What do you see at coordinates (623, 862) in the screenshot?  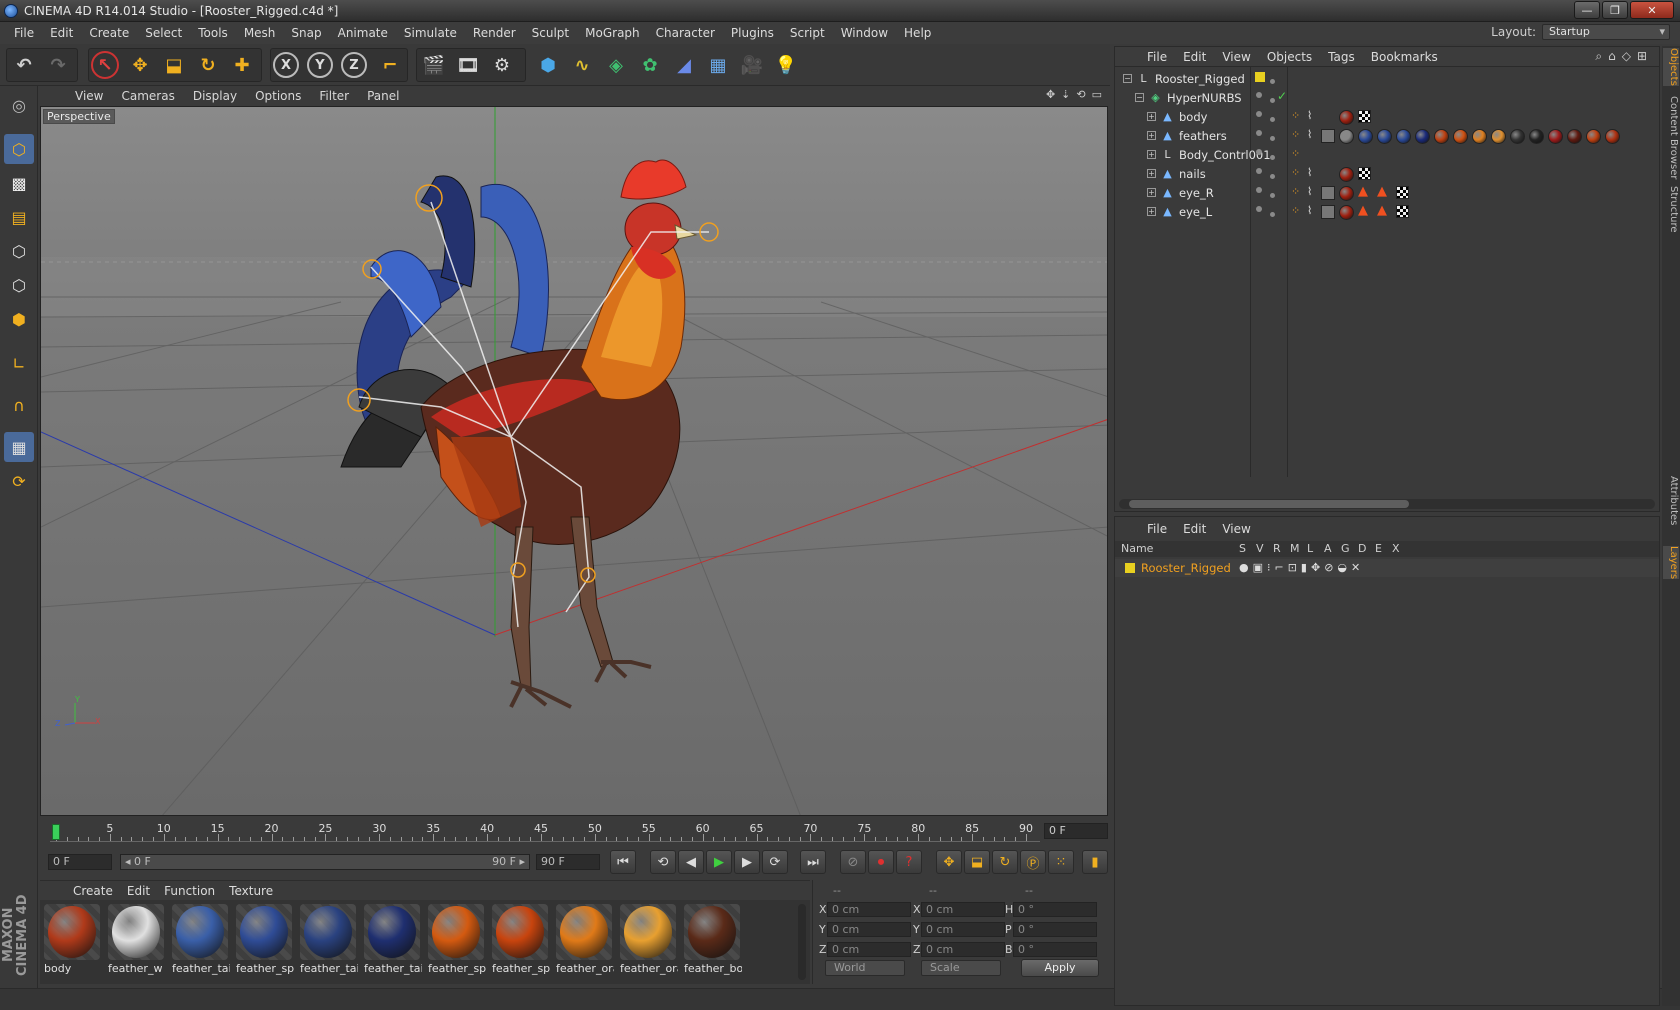 I see `go-to-start-icon: ⏮` at bounding box center [623, 862].